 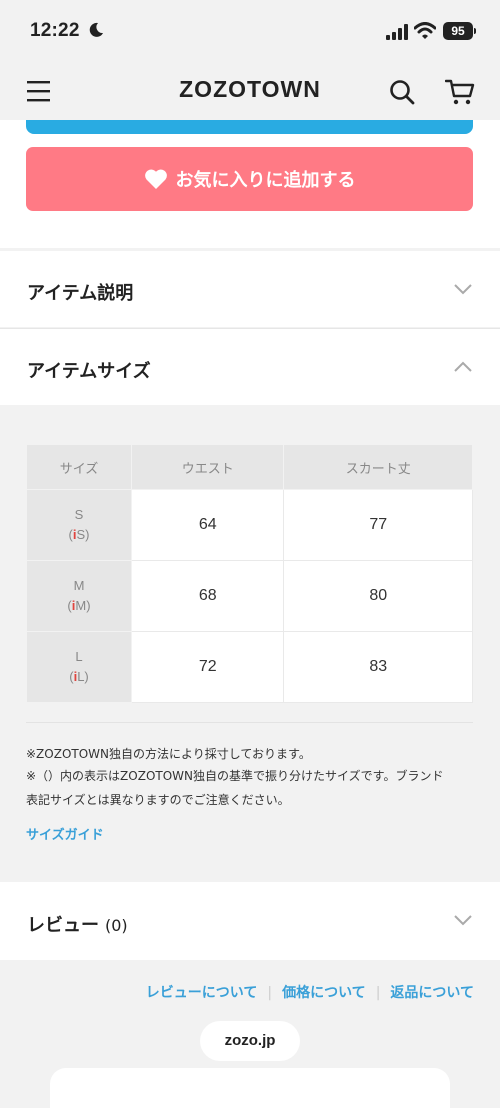 What do you see at coordinates (155, 179) in the screenshot?
I see `heart-icon` at bounding box center [155, 179].